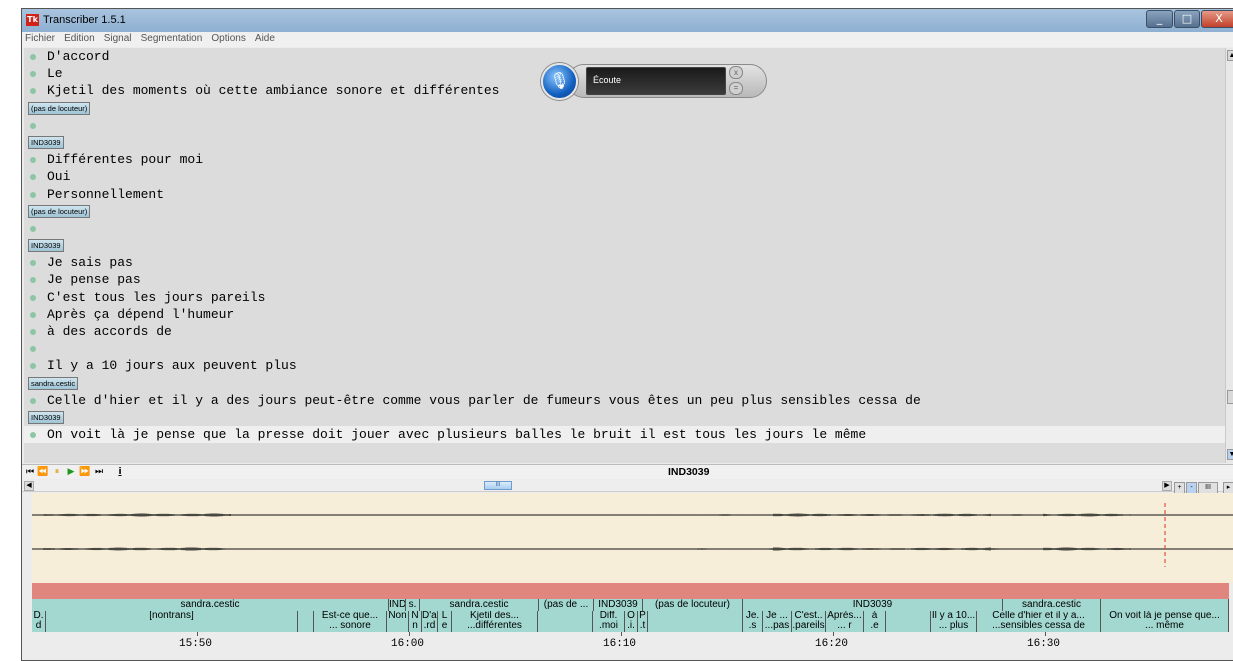 This screenshot has width=1233, height=661. Describe the element at coordinates (736, 88) in the screenshot. I see `speech-menu-icon: =` at that location.